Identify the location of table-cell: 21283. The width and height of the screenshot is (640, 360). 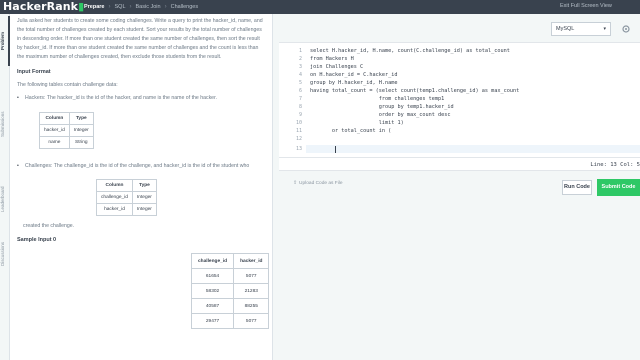
(251, 291).